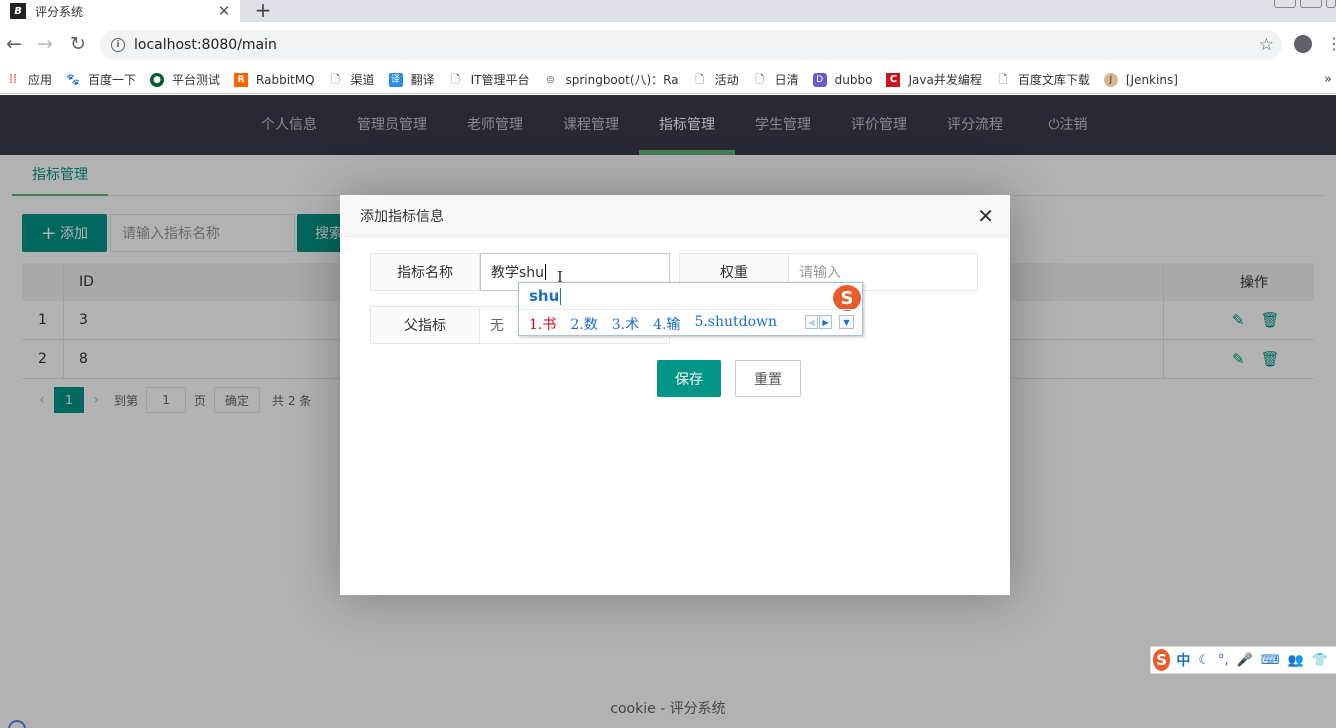 The width and height of the screenshot is (1336, 728). What do you see at coordinates (726, 80) in the screenshot?
I see `bookmark-label: 活动` at bounding box center [726, 80].